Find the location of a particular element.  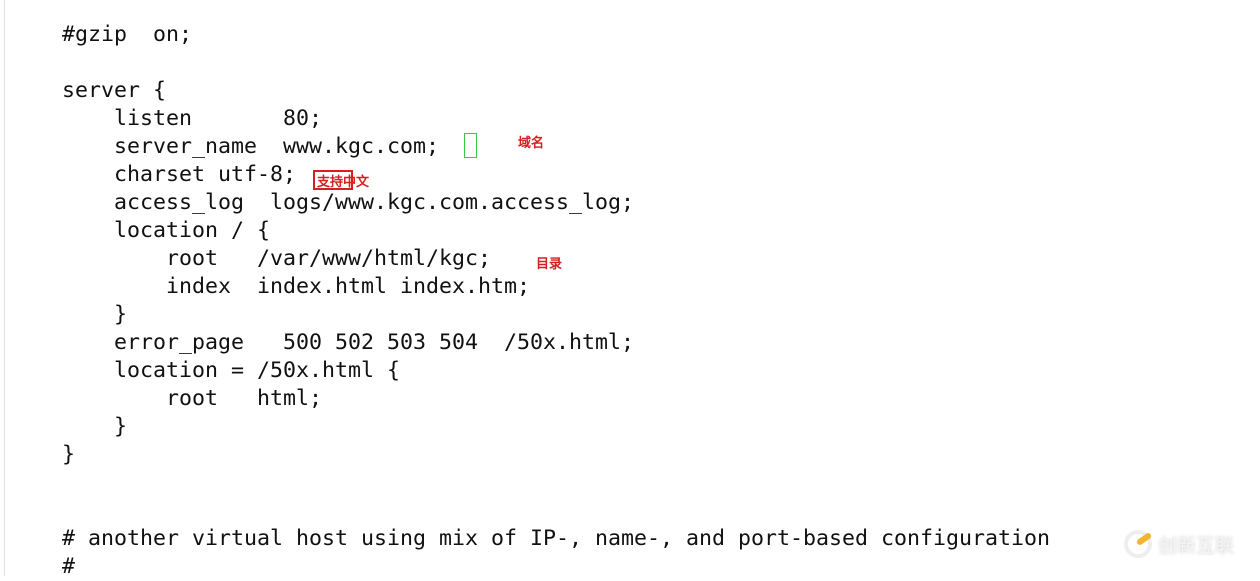

watermark-text: 创新互联 is located at coordinates (1196, 545).